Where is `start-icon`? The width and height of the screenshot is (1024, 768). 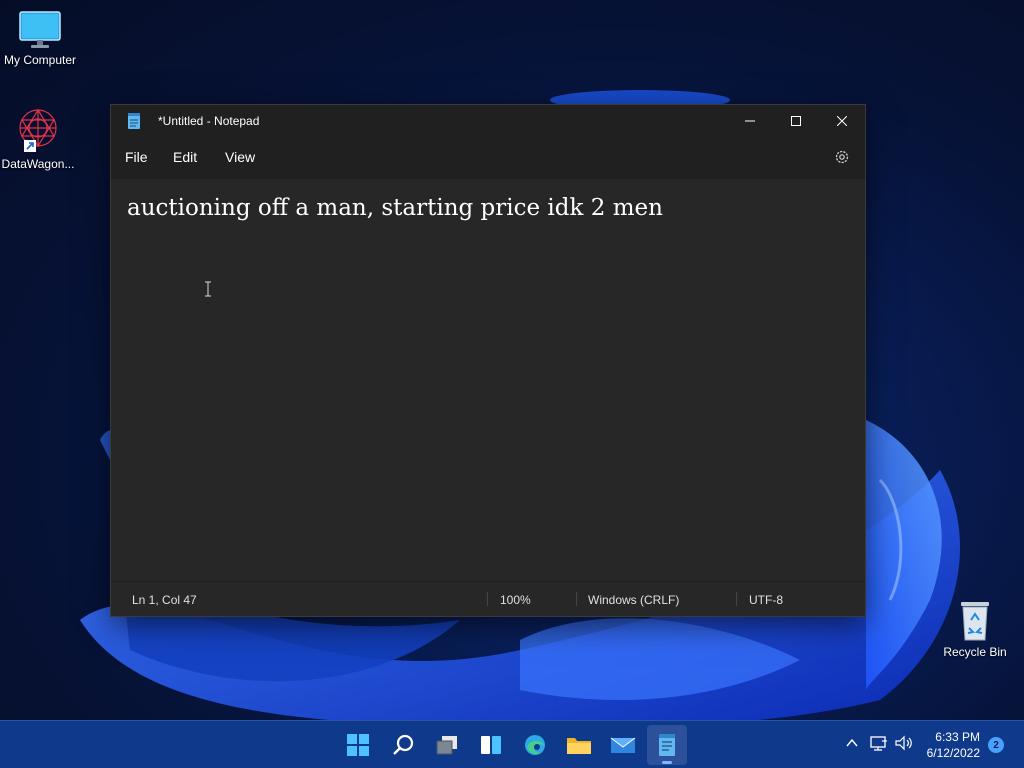 start-icon is located at coordinates (358, 745).